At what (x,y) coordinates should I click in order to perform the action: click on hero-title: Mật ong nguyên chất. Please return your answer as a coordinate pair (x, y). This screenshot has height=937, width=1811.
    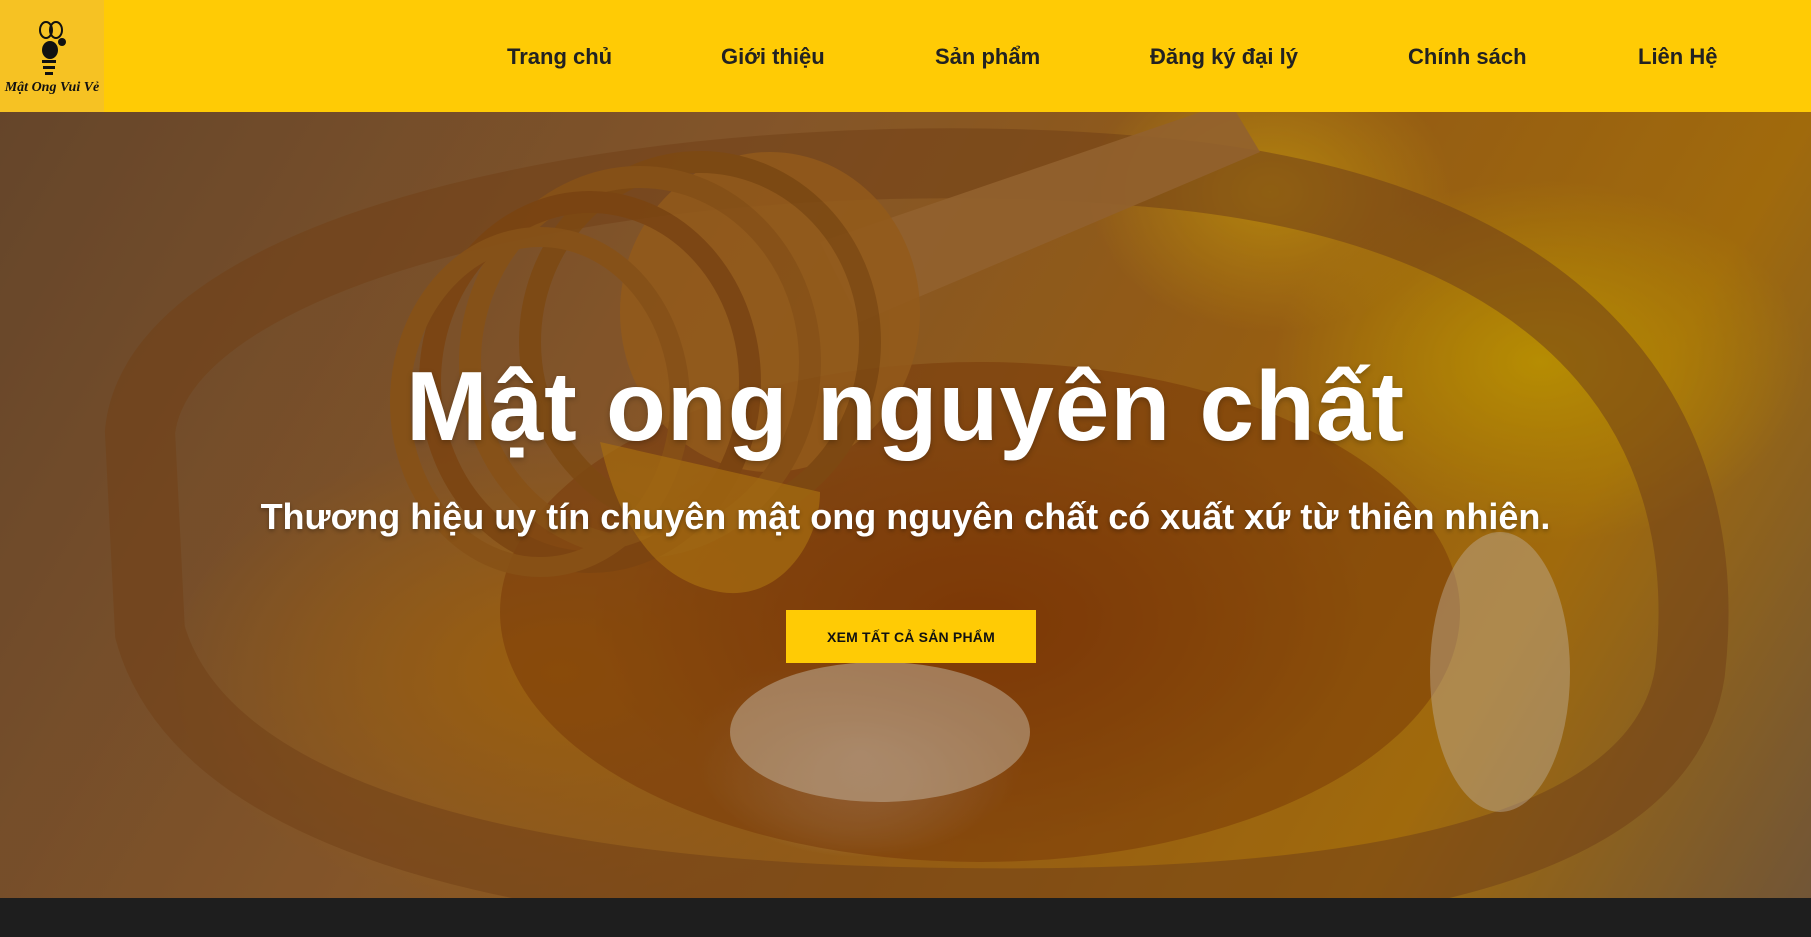
    Looking at the image, I should click on (905, 406).